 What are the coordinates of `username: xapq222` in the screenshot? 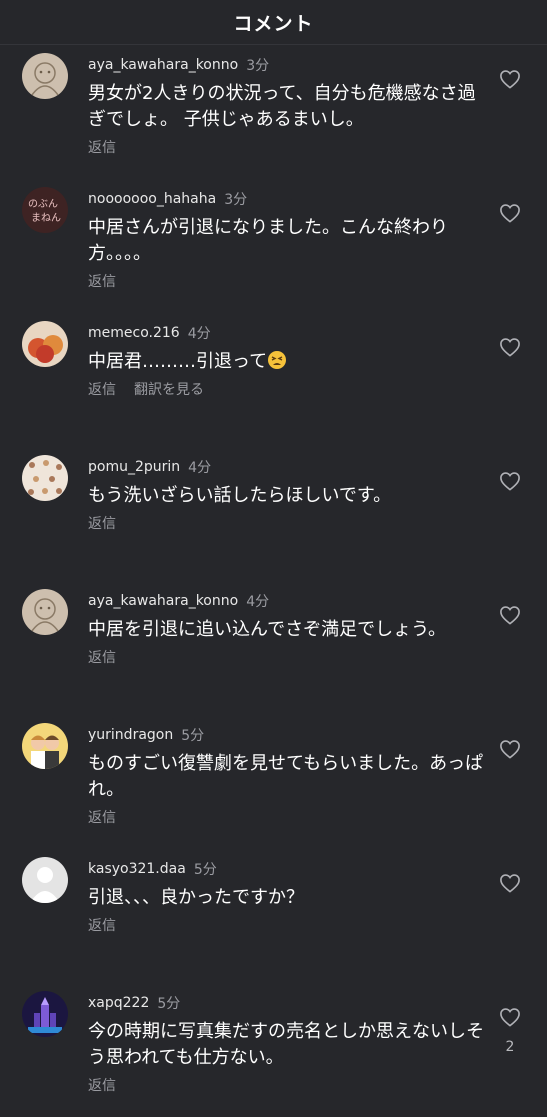 It's located at (118, 1003).